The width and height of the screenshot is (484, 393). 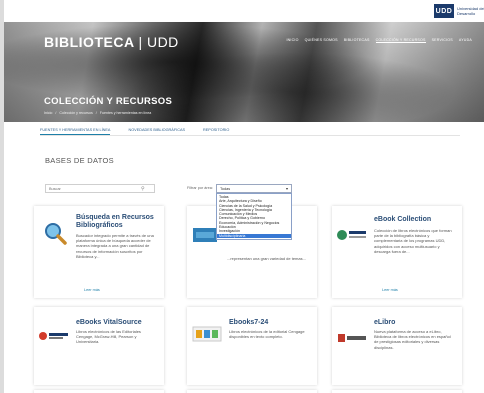 What do you see at coordinates (470, 11) in the screenshot?
I see `udd-logo-text: Universidad del Desarrollo` at bounding box center [470, 11].